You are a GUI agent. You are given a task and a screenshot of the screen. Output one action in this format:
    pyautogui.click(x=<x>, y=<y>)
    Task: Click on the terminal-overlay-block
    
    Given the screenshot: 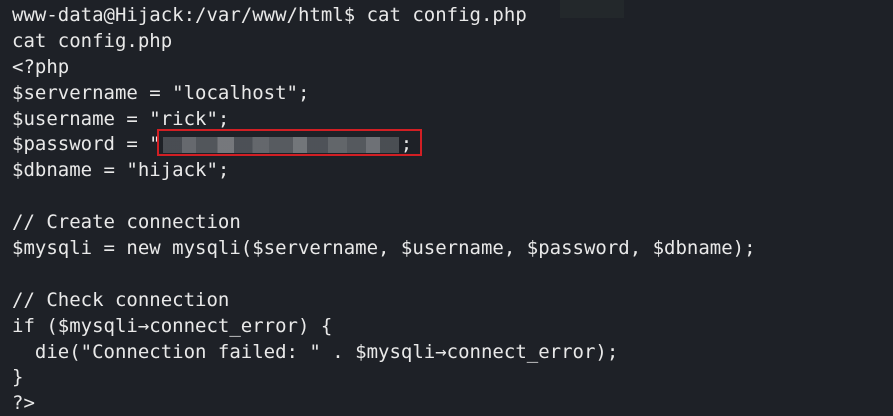 What is the action you would take?
    pyautogui.click(x=592, y=9)
    